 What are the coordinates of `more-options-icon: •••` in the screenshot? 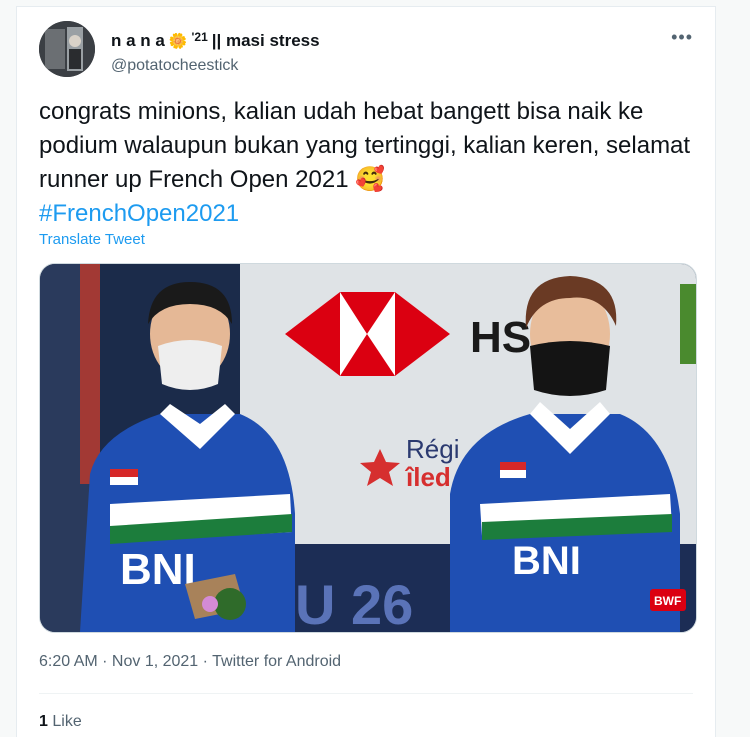 It's located at (682, 37).